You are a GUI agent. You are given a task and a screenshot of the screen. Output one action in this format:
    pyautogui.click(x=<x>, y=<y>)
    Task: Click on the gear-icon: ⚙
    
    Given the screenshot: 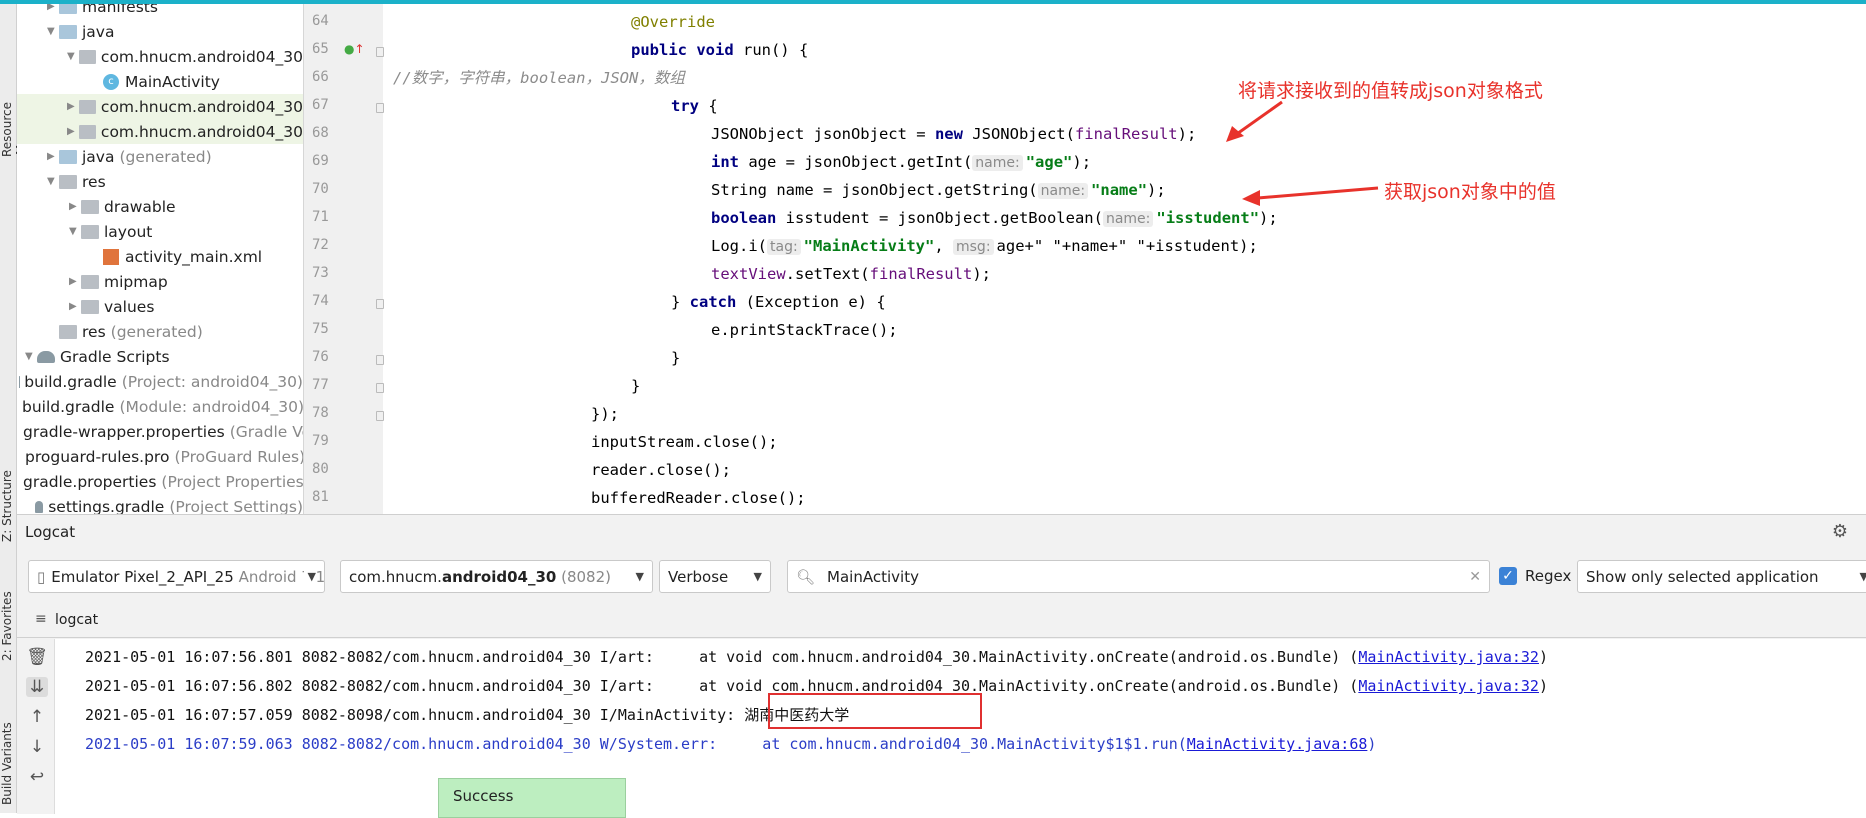 What is the action you would take?
    pyautogui.click(x=1840, y=531)
    